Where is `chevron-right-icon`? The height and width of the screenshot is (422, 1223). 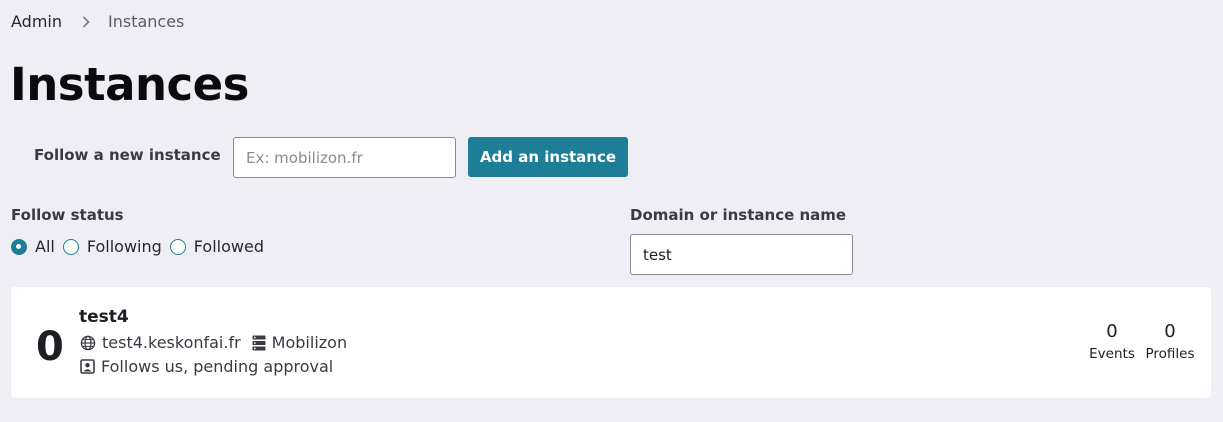
chevron-right-icon is located at coordinates (86, 21).